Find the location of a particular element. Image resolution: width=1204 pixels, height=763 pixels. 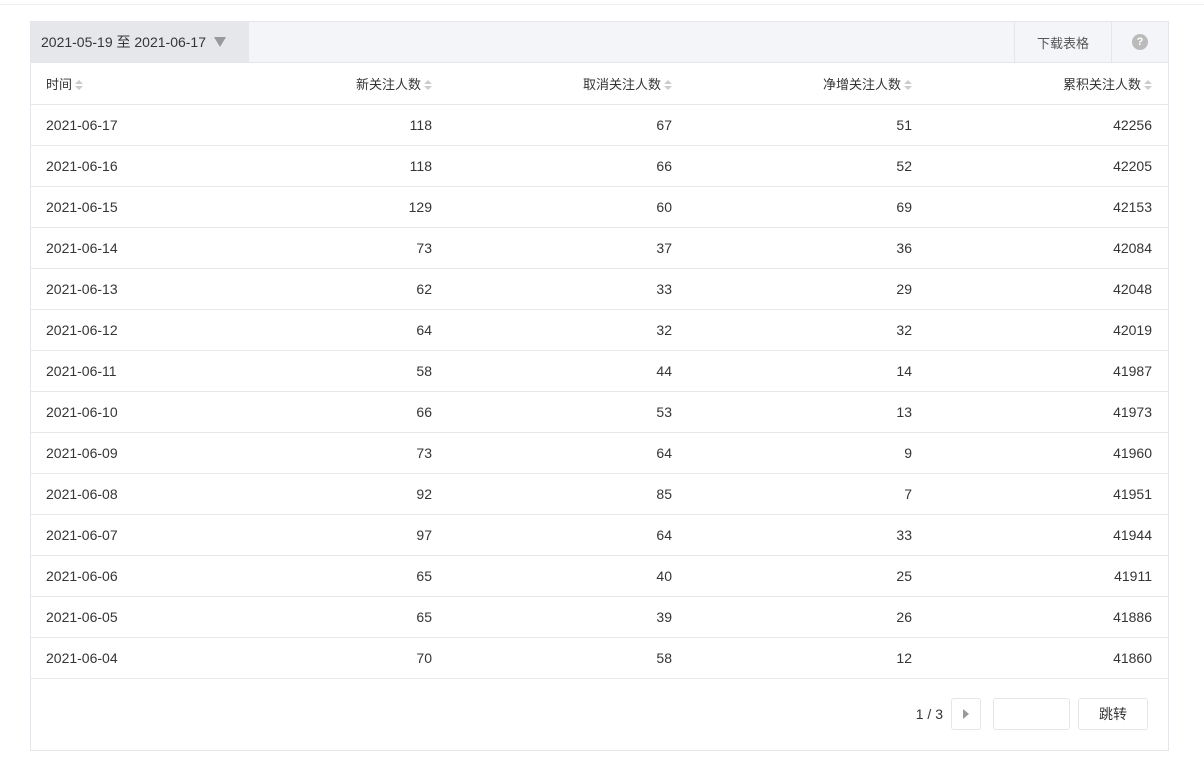

table-row: 2021-06-10 66 53 13 41973 is located at coordinates (599, 412).